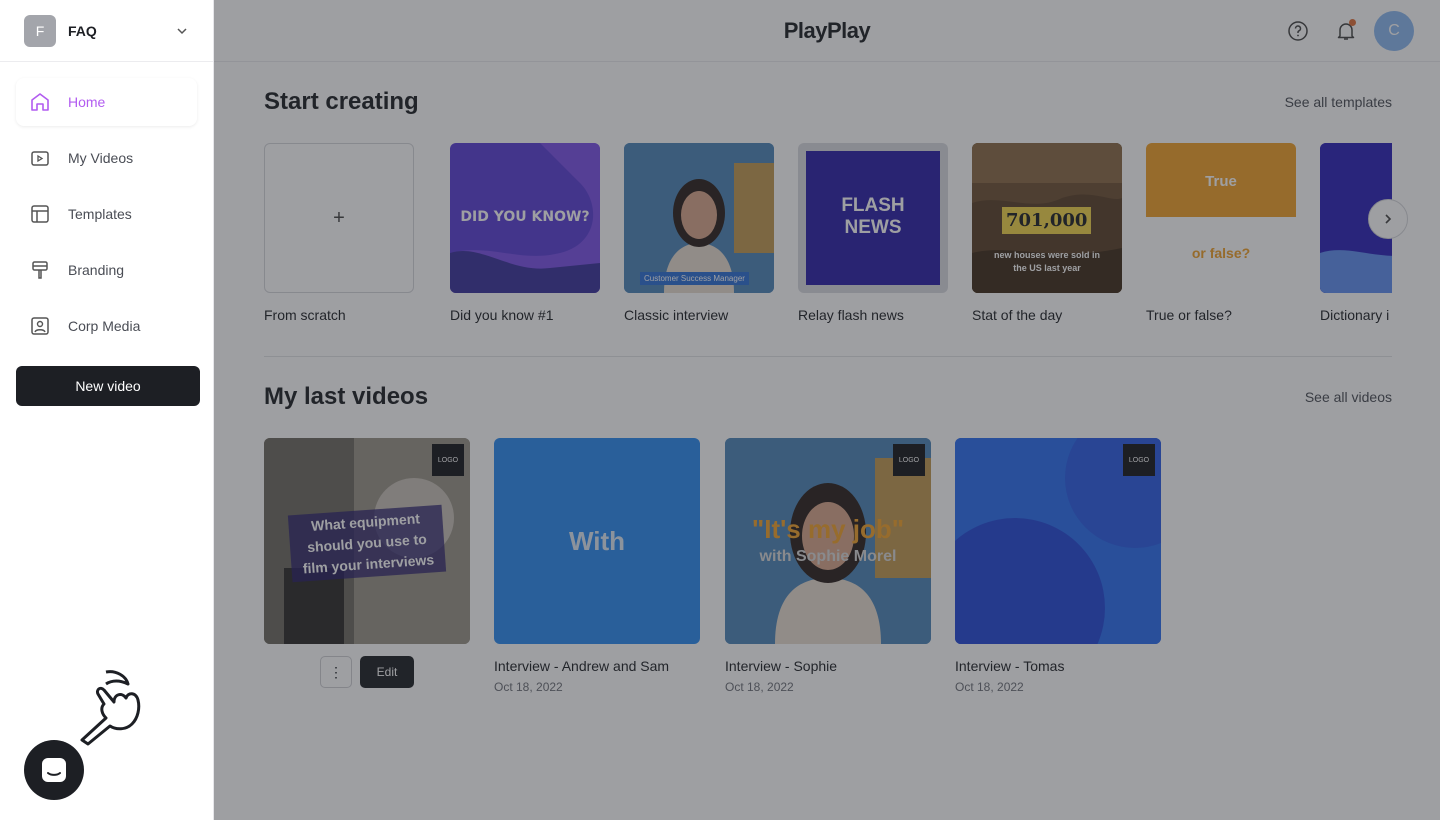  Describe the element at coordinates (40, 214) in the screenshot. I see `template-icon` at that location.